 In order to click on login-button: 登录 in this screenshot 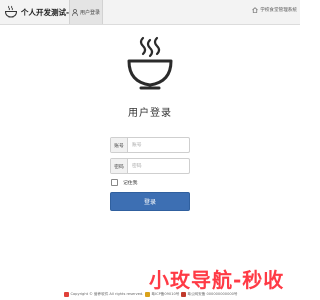, I will do `click(150, 201)`.